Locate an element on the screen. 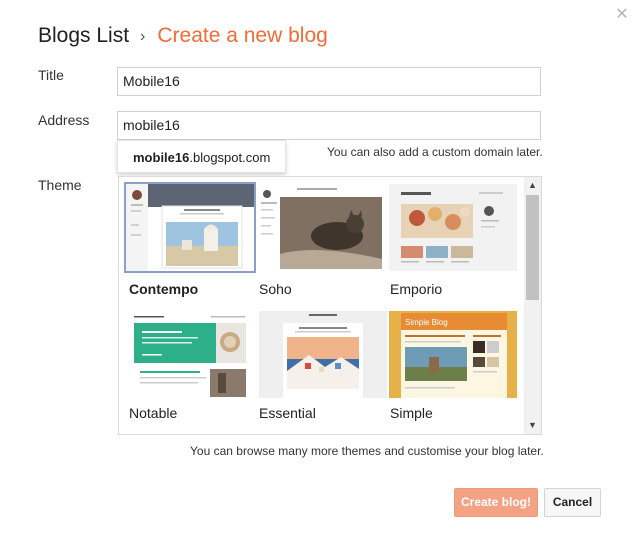 Image resolution: width=640 pixels, height=539 pixels. address-suggestion: mobile16.blogspot.com is located at coordinates (201, 156).